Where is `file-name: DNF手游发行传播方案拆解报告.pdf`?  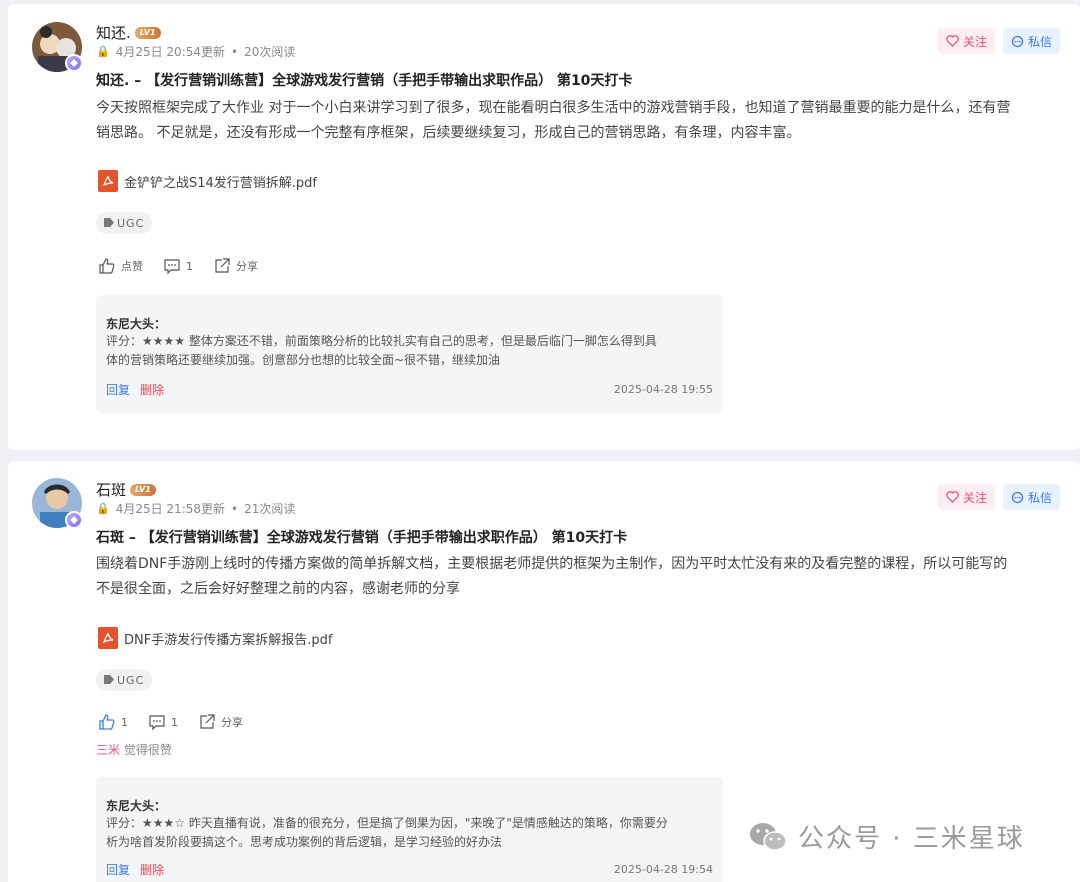
file-name: DNF手游发行传播方案拆解报告.pdf is located at coordinates (228, 640).